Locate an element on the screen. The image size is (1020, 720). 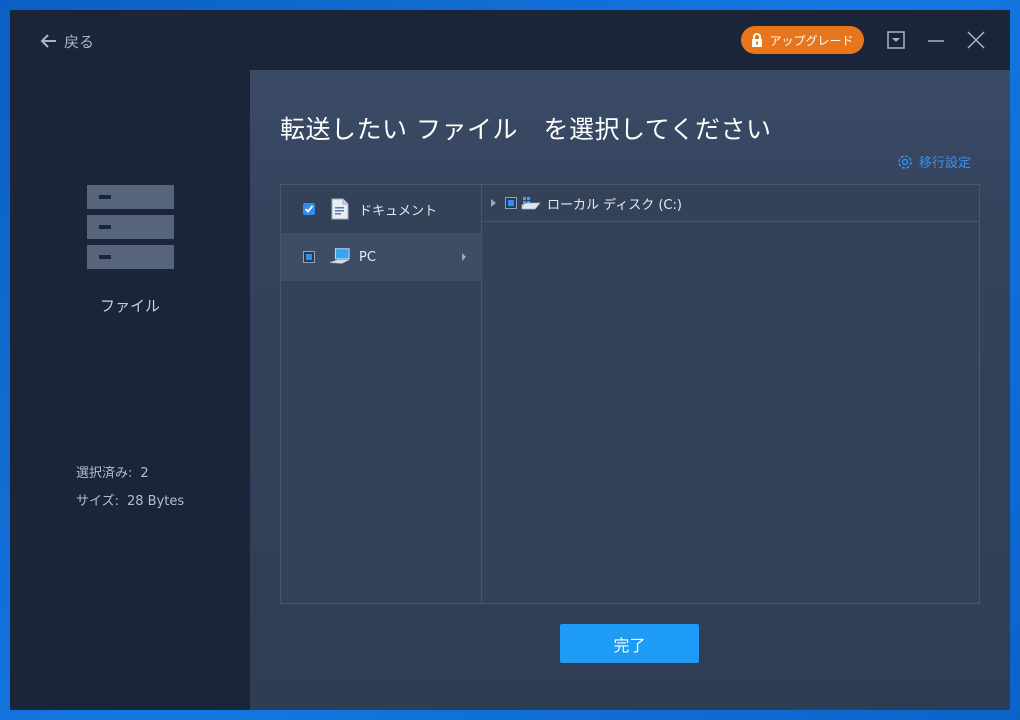
upgrade-label: アップグレード is located at coordinates (811, 40).